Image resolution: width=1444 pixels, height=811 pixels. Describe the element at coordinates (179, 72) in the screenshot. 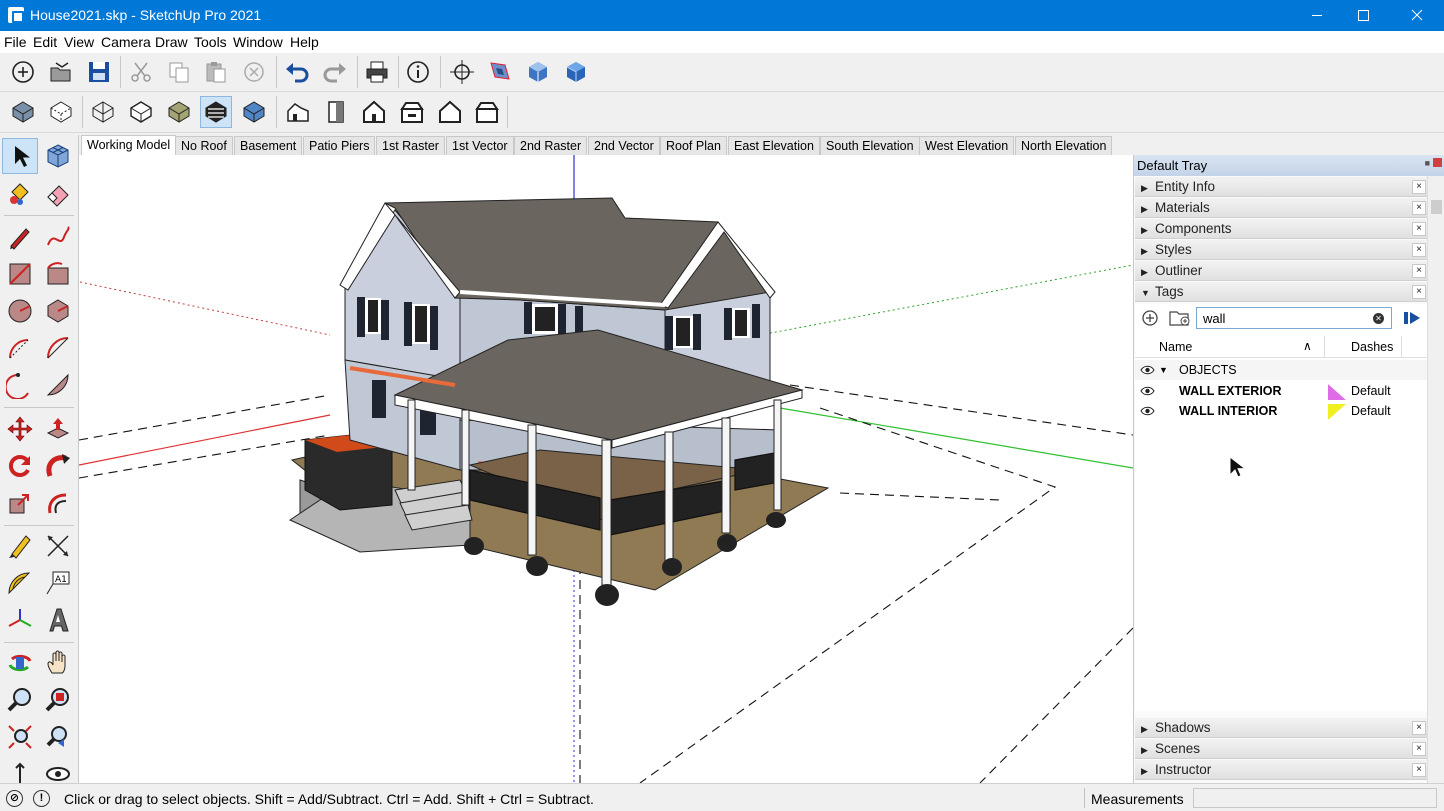

I see `copy-button` at that location.